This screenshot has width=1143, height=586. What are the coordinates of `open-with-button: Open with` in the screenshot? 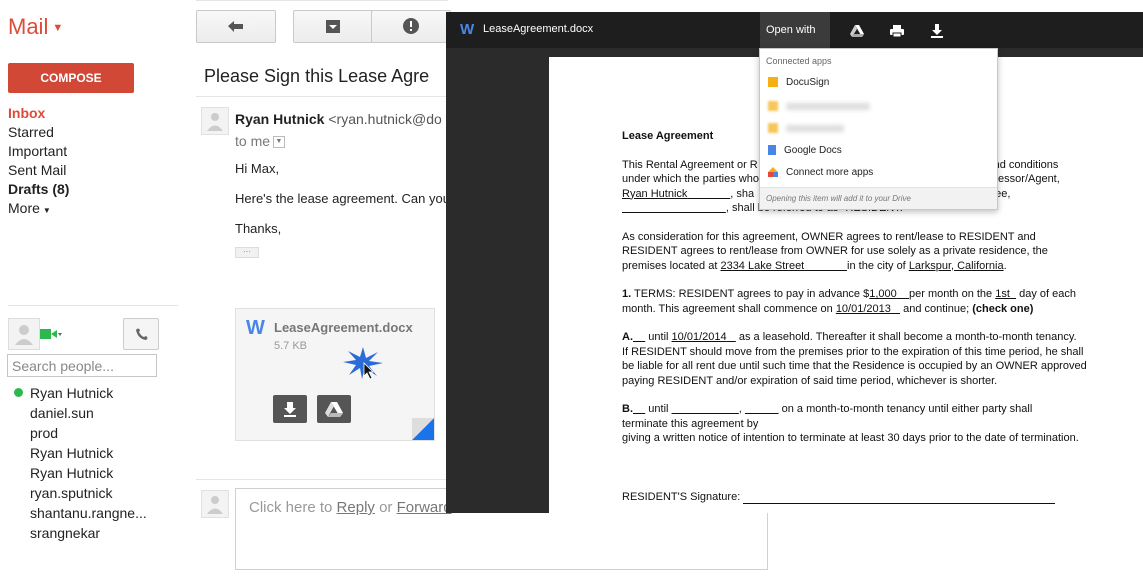 It's located at (795, 42).